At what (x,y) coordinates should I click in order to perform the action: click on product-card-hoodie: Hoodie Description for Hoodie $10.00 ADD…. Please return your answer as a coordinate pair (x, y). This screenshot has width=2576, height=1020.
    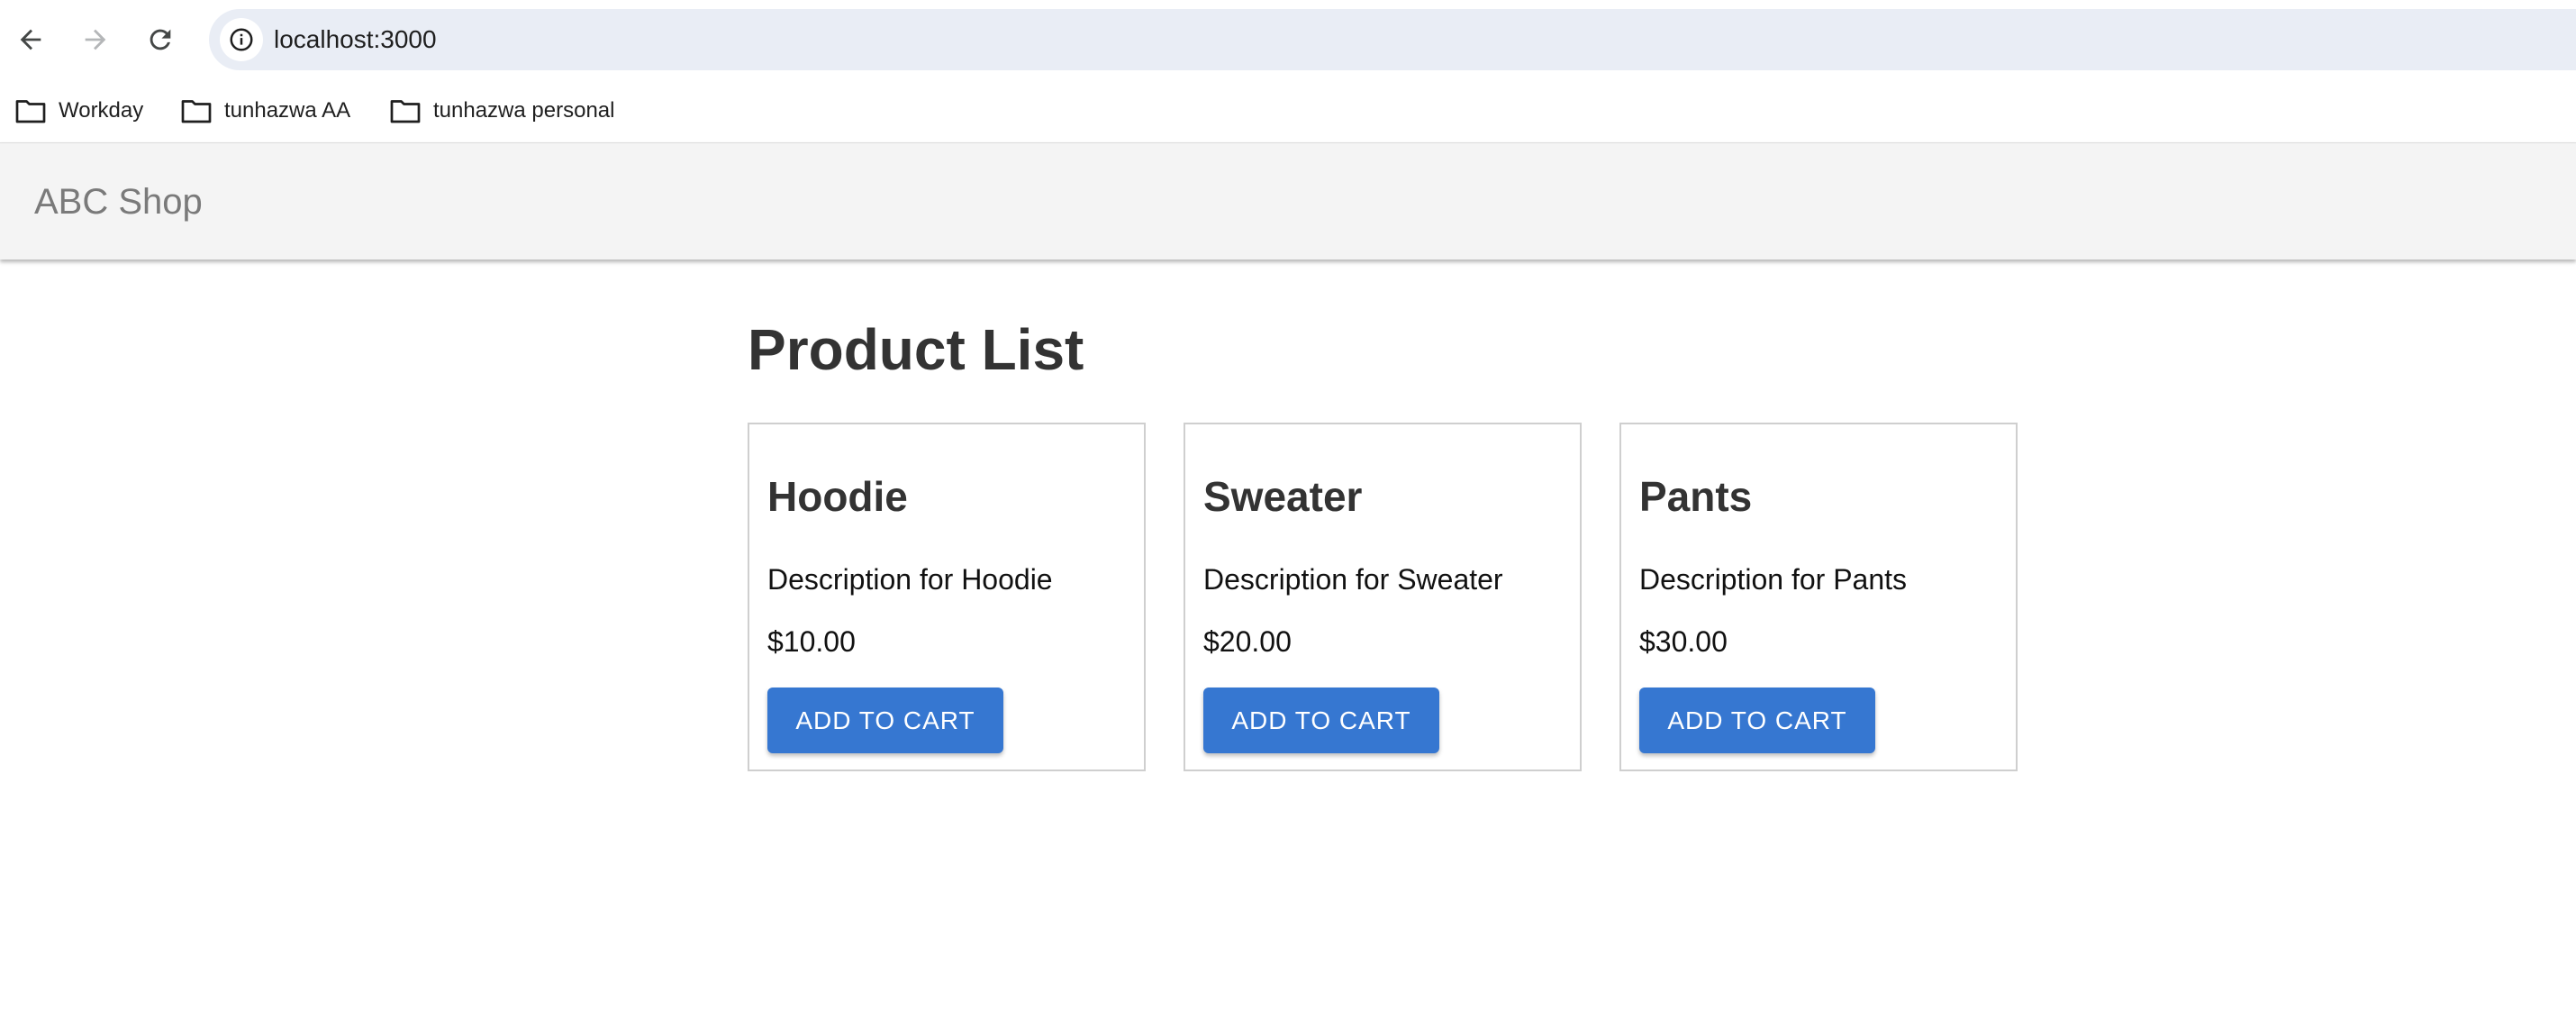
    Looking at the image, I should click on (947, 597).